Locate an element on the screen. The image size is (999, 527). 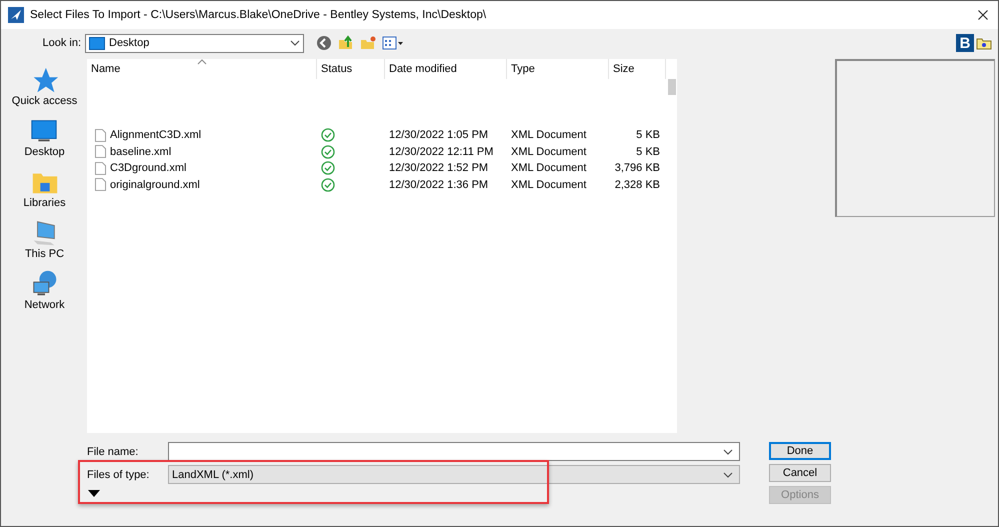
logo-icon: B is located at coordinates (965, 43).